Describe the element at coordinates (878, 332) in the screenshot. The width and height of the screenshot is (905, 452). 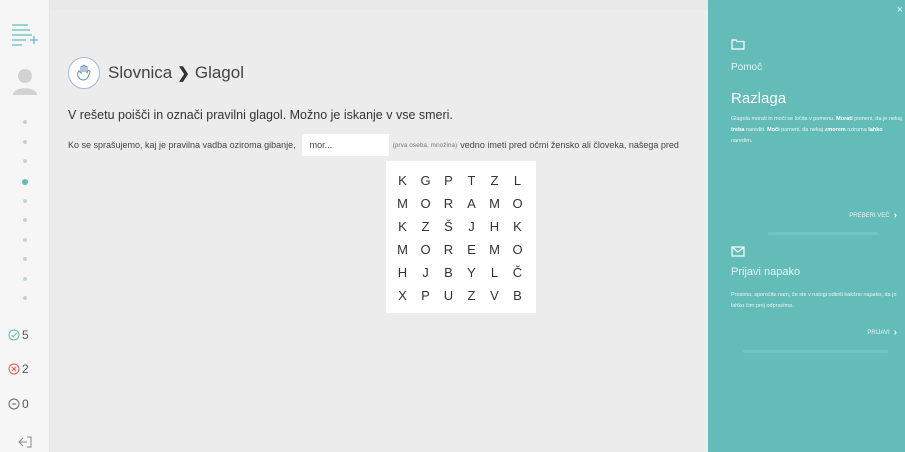
I see `report-button-label: PRIJAVI` at that location.